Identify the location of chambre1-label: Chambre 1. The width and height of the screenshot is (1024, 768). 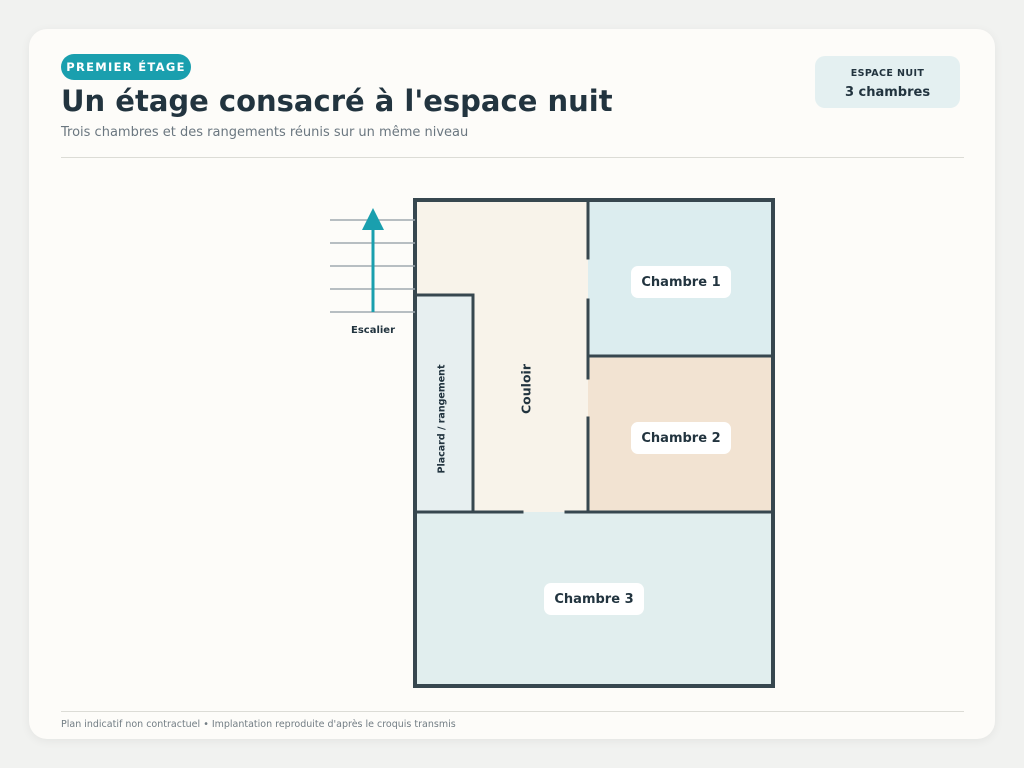
(681, 282).